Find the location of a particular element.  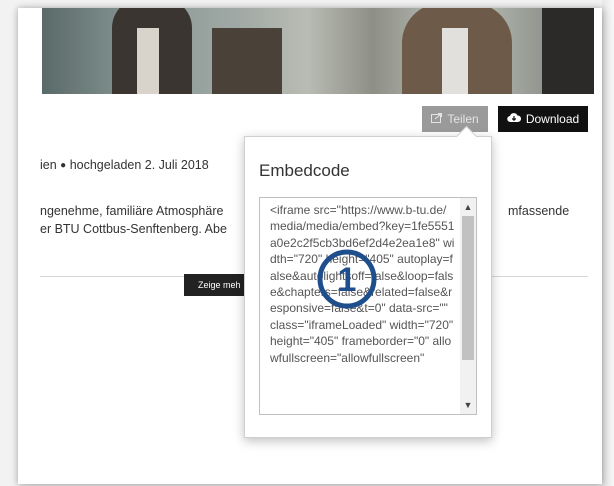

step-marker-number: 1 is located at coordinates (347, 280).